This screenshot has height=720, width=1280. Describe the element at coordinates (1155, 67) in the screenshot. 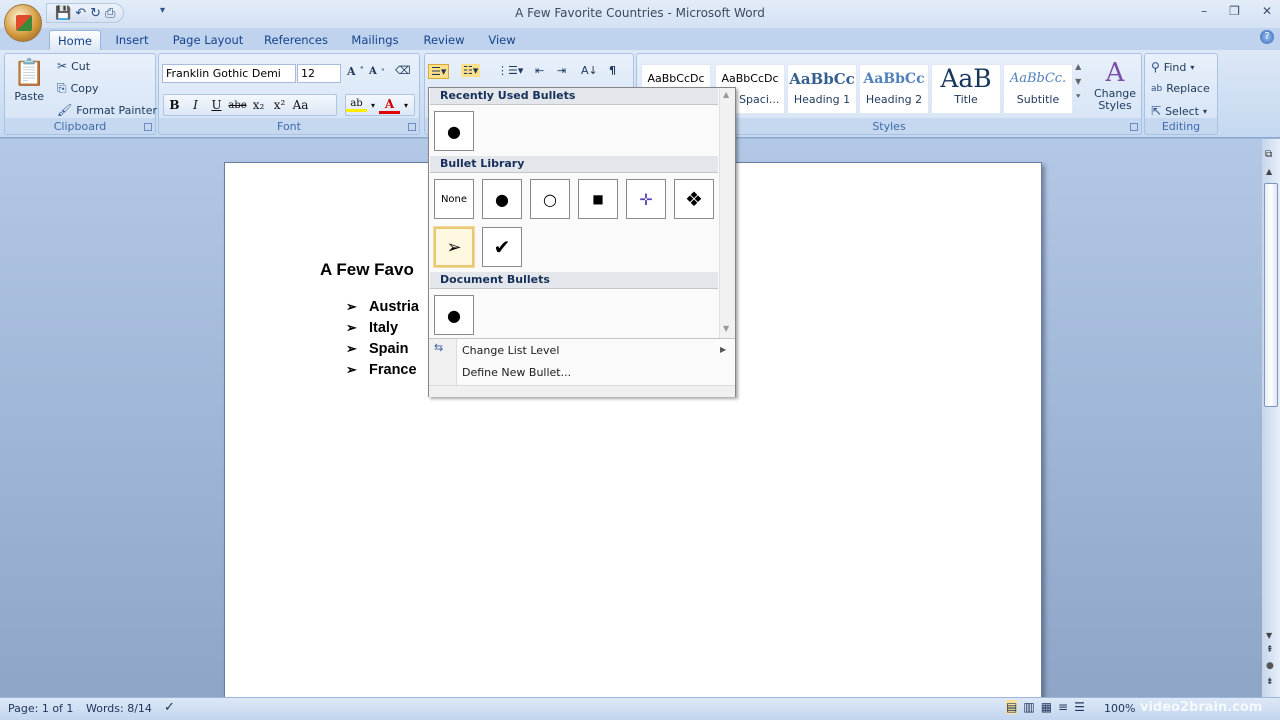

I see `binoculars-icon: ⚲` at that location.